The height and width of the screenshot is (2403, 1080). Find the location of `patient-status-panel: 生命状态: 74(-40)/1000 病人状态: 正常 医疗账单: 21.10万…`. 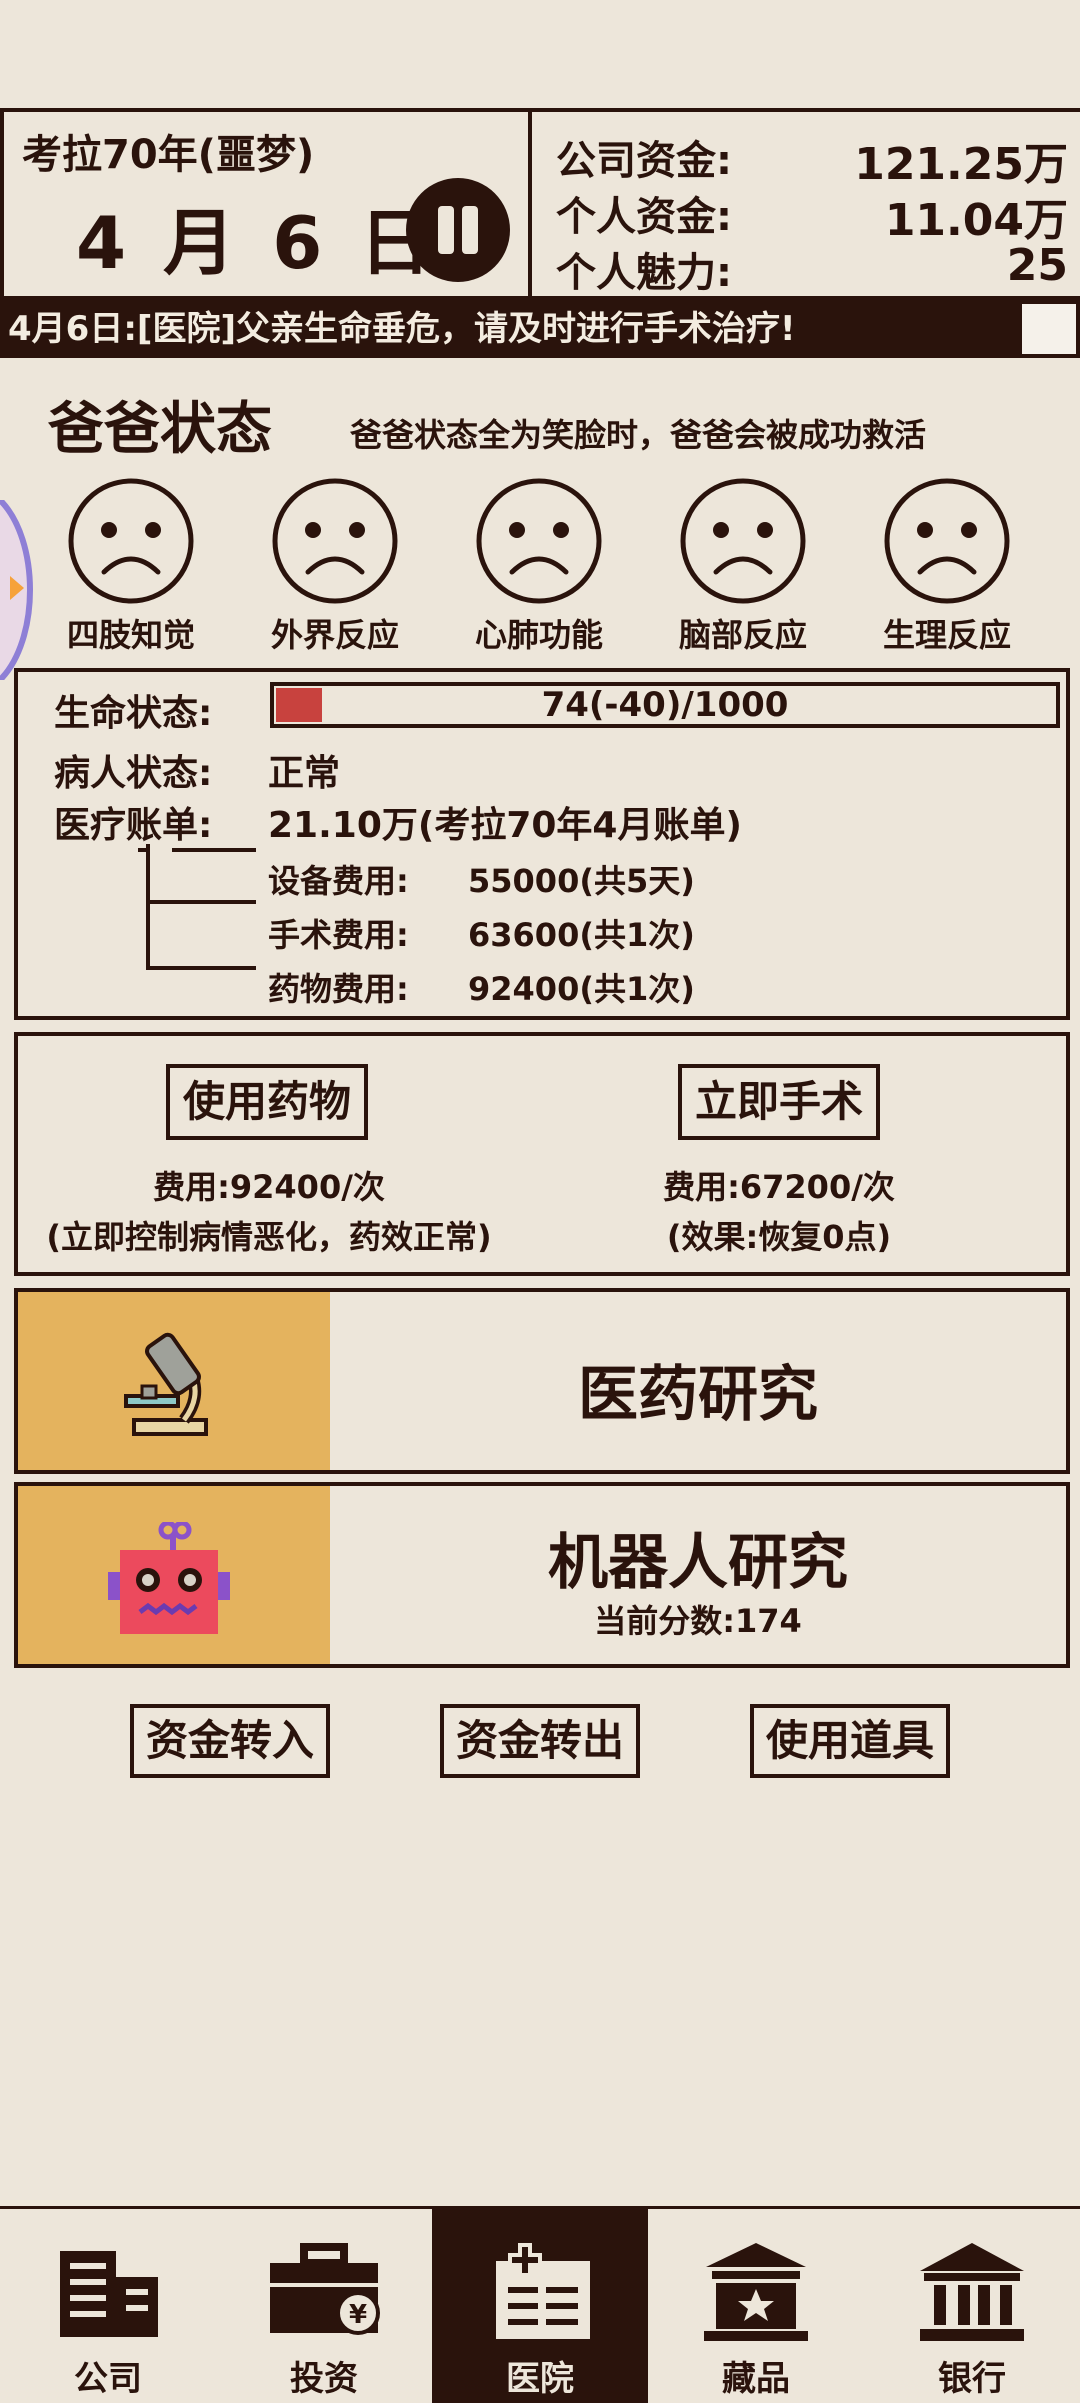

patient-status-panel: 生命状态: 74(-40)/1000 病人状态: 正常 医疗账单: 21.10万… is located at coordinates (542, 844).